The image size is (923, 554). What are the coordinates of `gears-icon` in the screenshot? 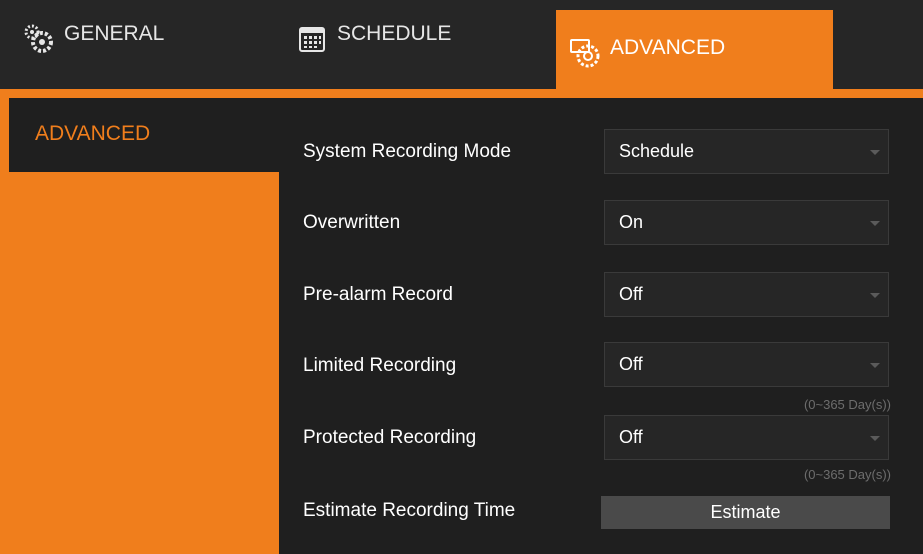 It's located at (39, 39).